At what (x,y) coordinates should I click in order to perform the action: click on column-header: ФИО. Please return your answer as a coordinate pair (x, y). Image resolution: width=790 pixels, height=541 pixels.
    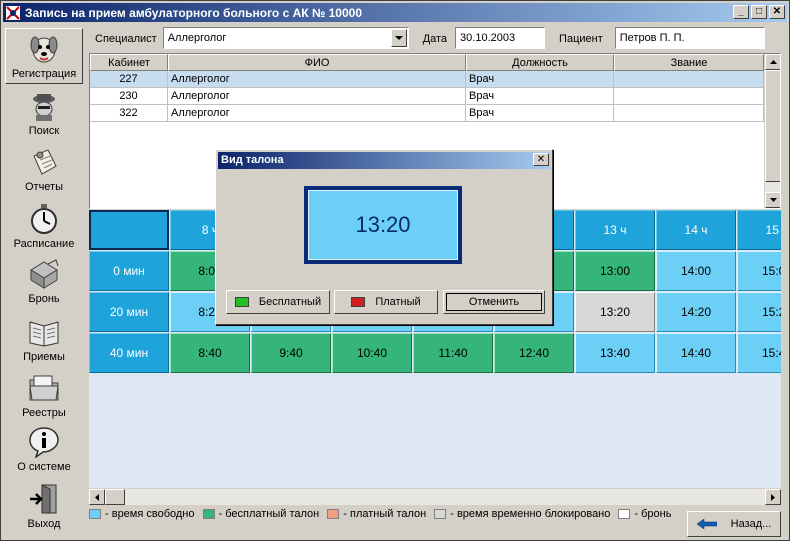
    Looking at the image, I should click on (317, 62).